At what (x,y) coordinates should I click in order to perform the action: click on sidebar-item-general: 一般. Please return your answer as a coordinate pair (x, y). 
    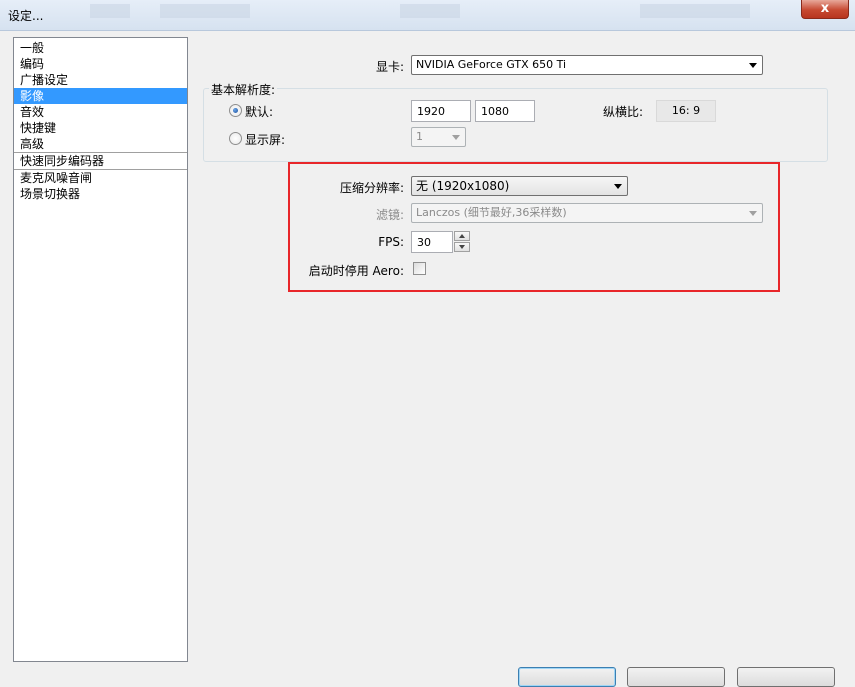
    Looking at the image, I should click on (100, 48).